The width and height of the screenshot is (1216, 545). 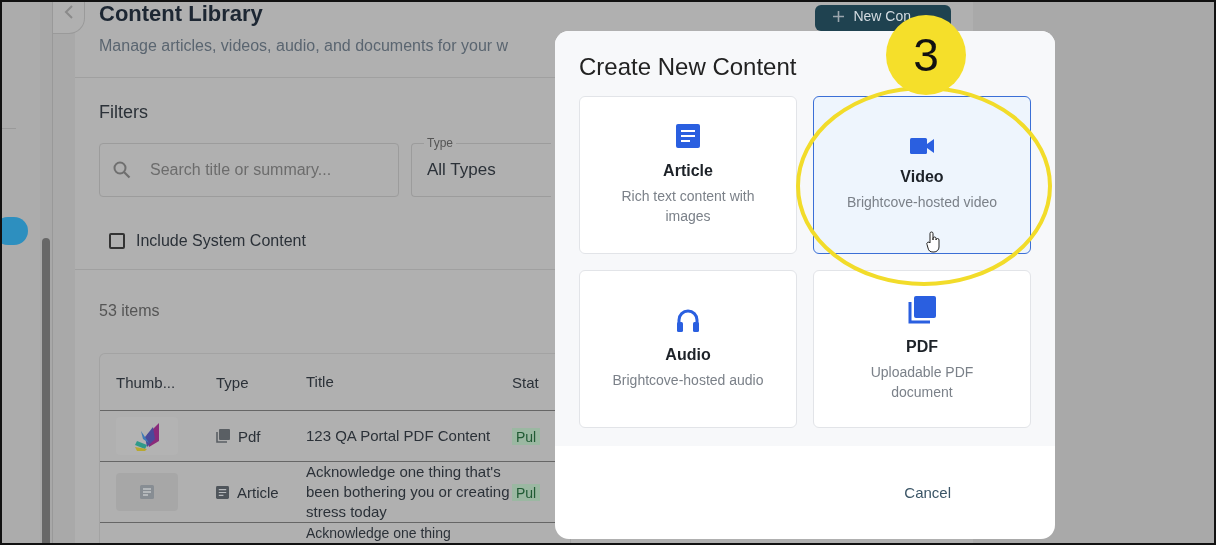 I want to click on title-cell-text: Acknowledge one thing, so click(x=379, y=533).